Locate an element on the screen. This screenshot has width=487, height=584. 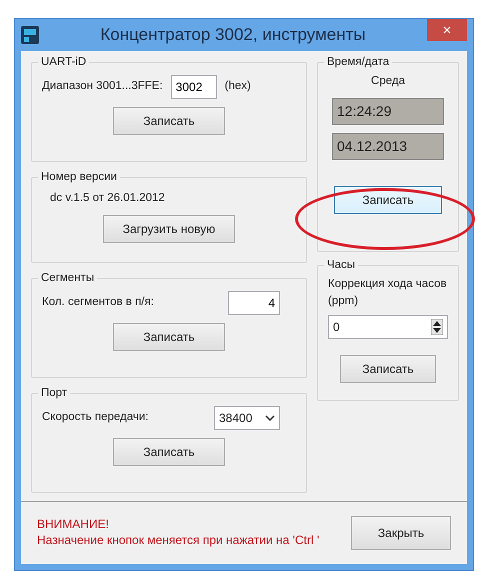
unit-label: (hex) is located at coordinates (237, 86).